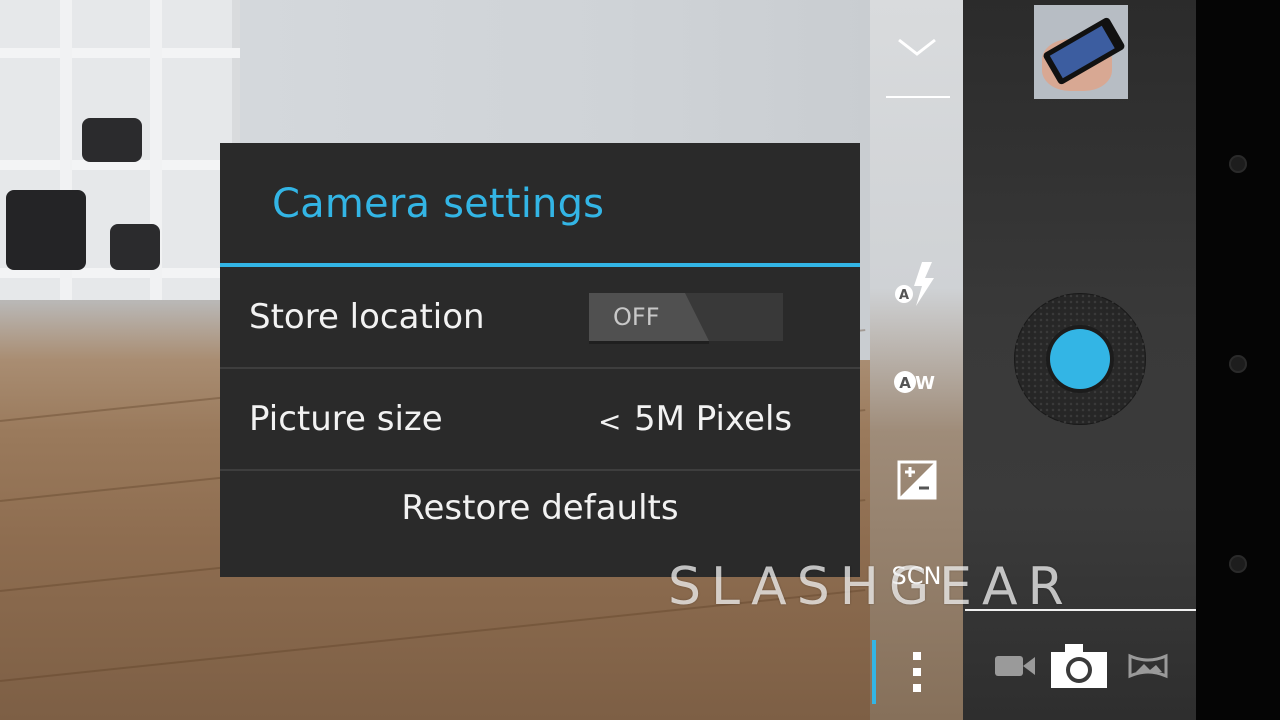  What do you see at coordinates (540, 470) in the screenshot?
I see `row-divider` at bounding box center [540, 470].